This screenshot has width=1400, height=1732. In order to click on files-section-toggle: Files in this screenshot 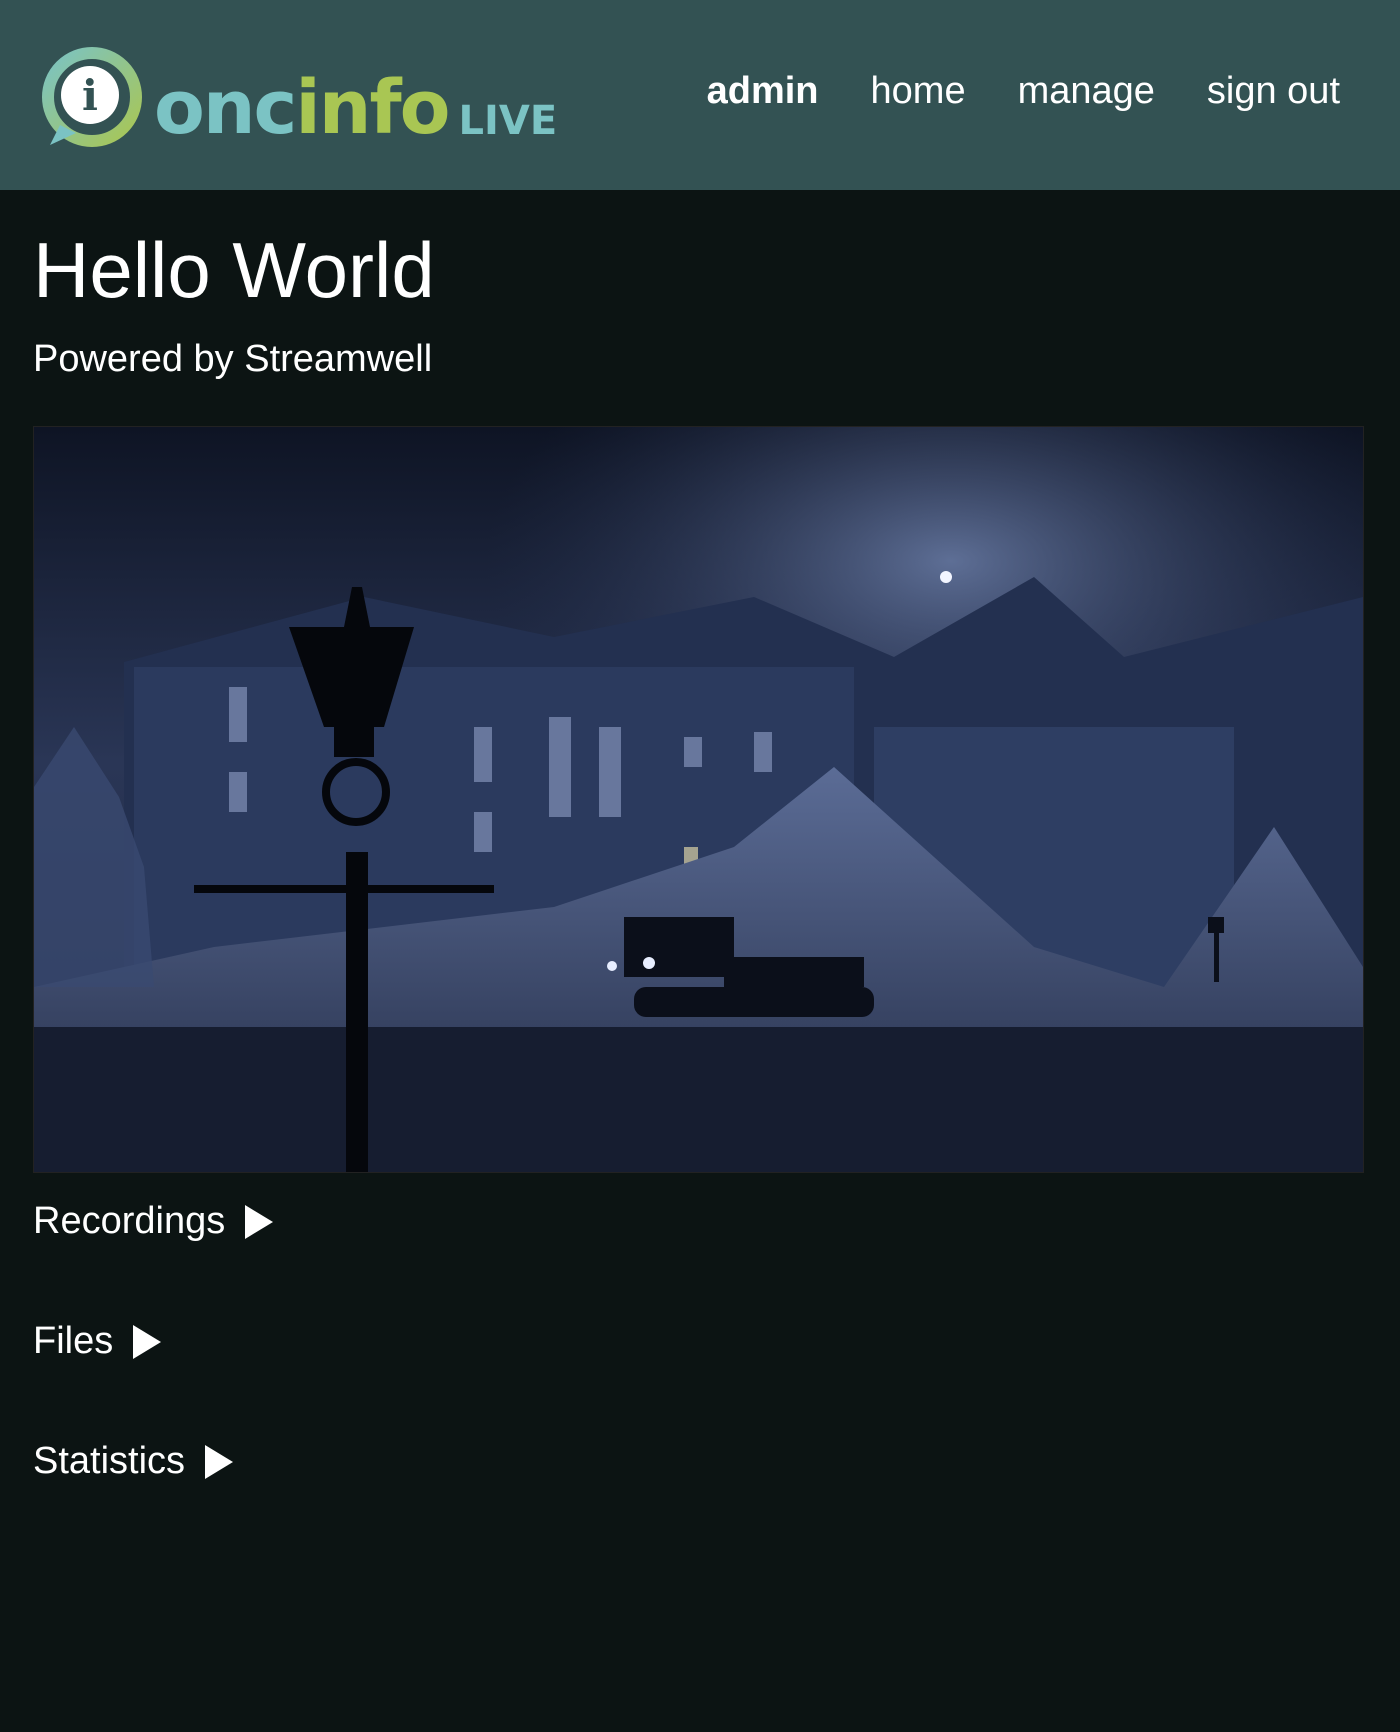, I will do `click(97, 1341)`.